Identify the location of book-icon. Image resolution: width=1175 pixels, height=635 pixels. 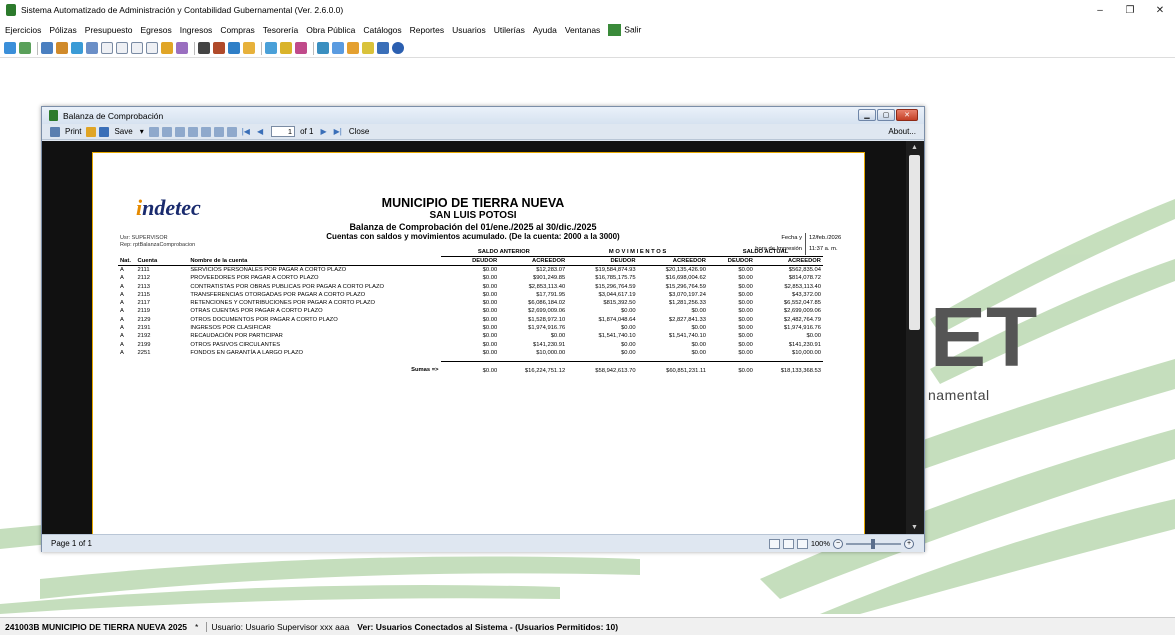
(234, 48).